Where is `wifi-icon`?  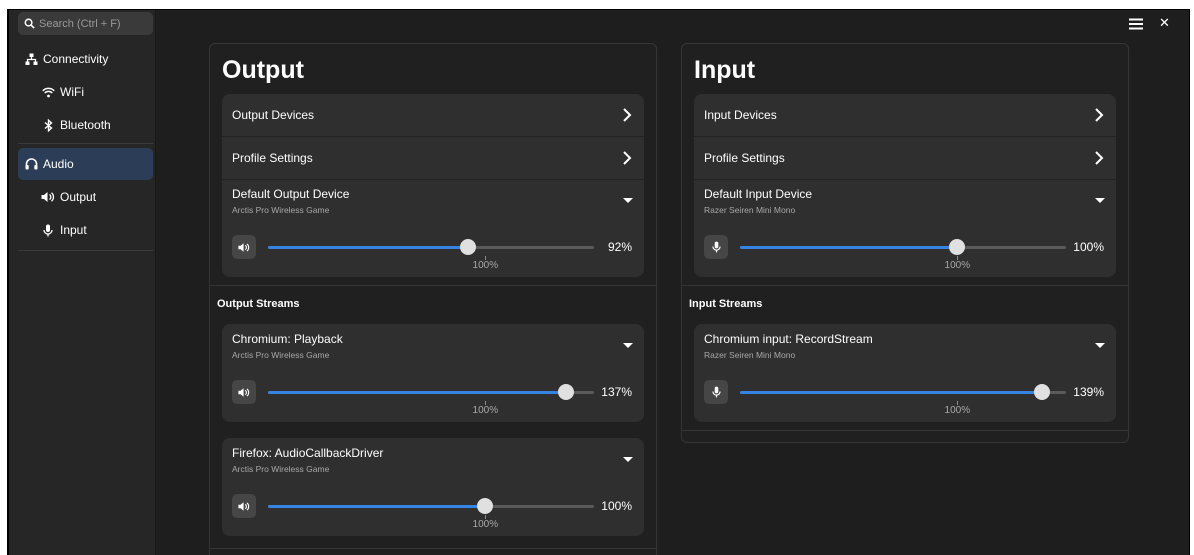
wifi-icon is located at coordinates (48, 92).